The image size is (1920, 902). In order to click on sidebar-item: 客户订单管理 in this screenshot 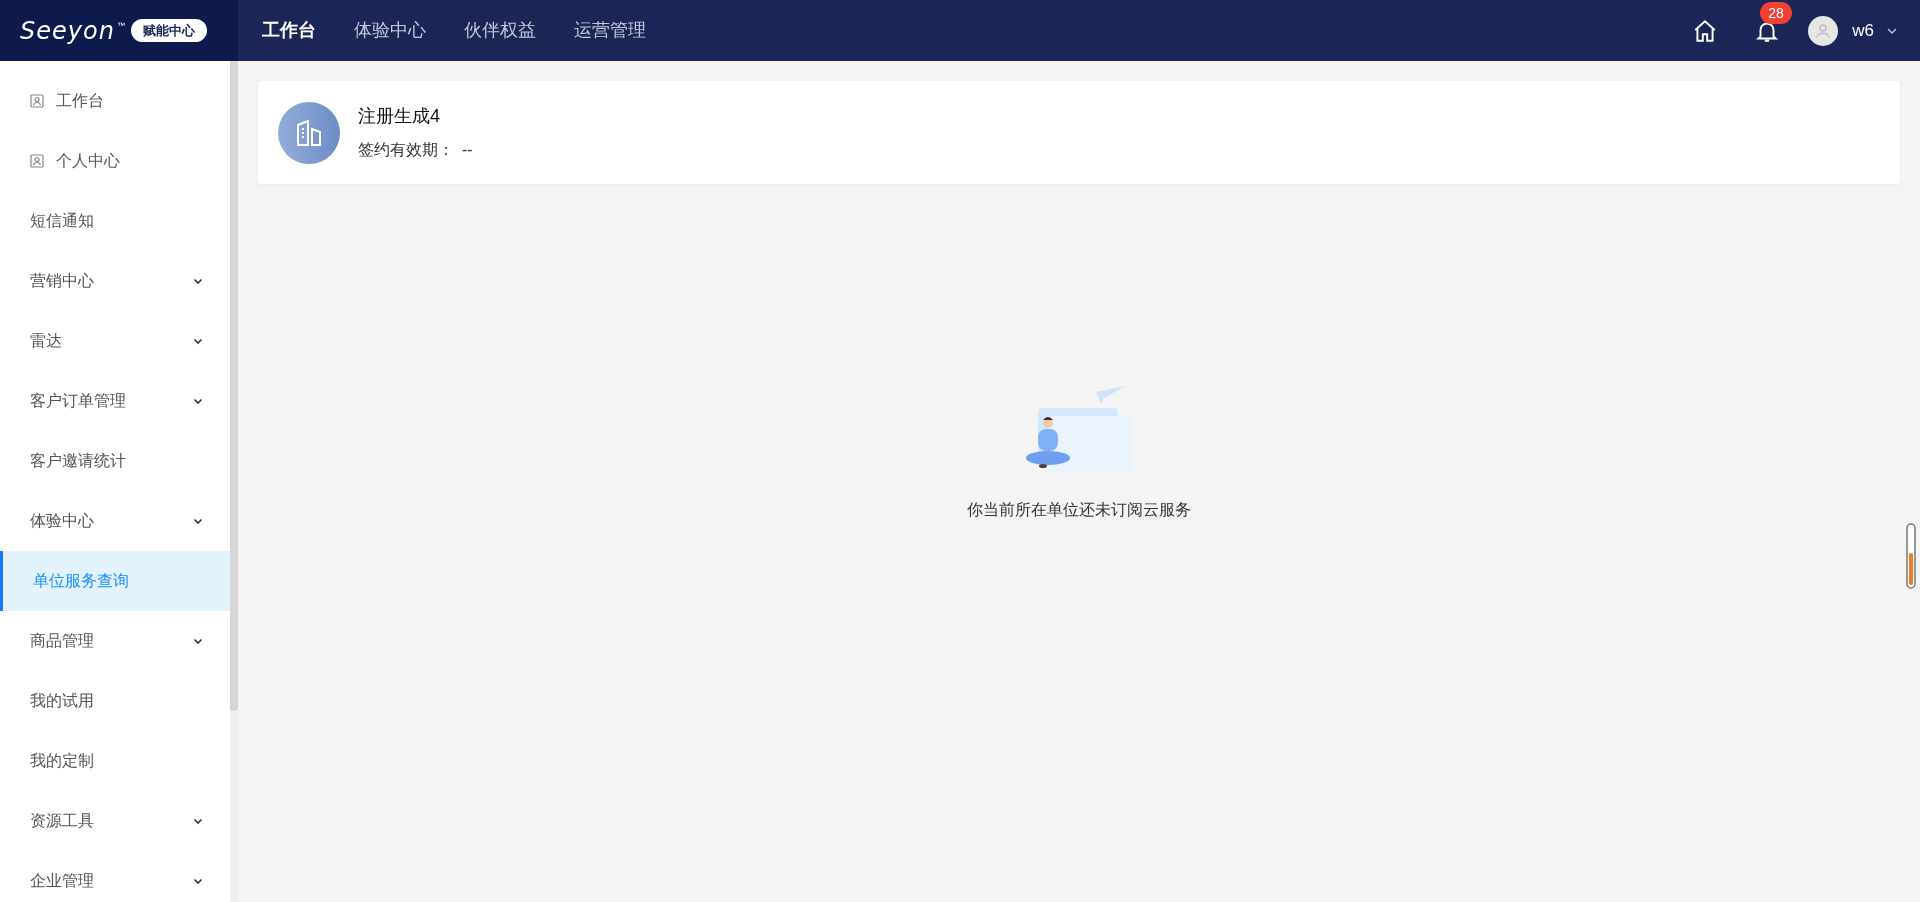, I will do `click(115, 401)`.